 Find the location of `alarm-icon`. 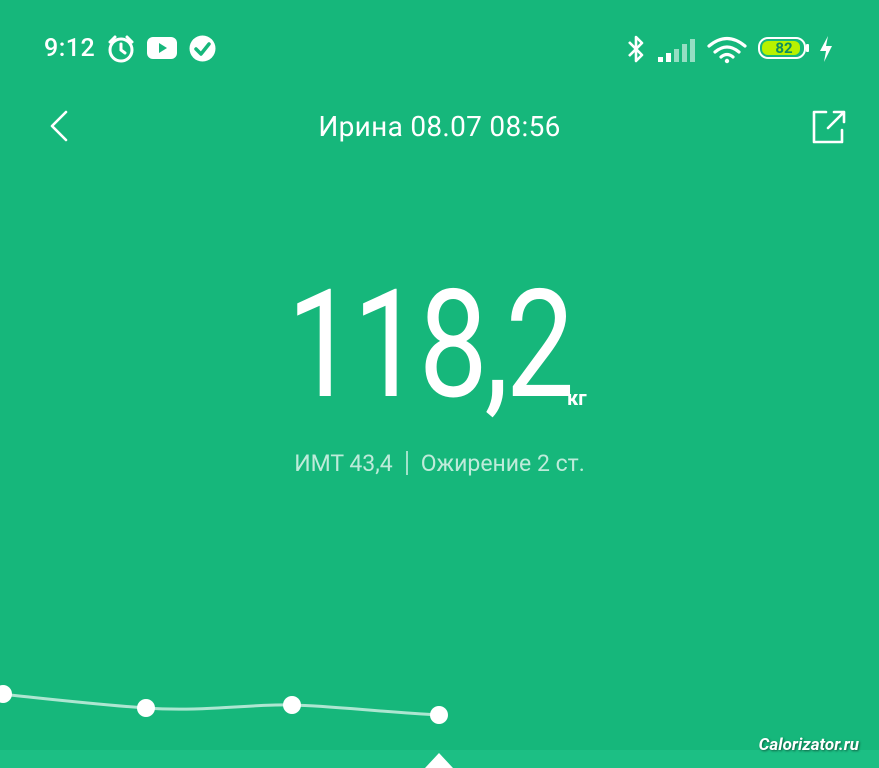

alarm-icon is located at coordinates (121, 49).